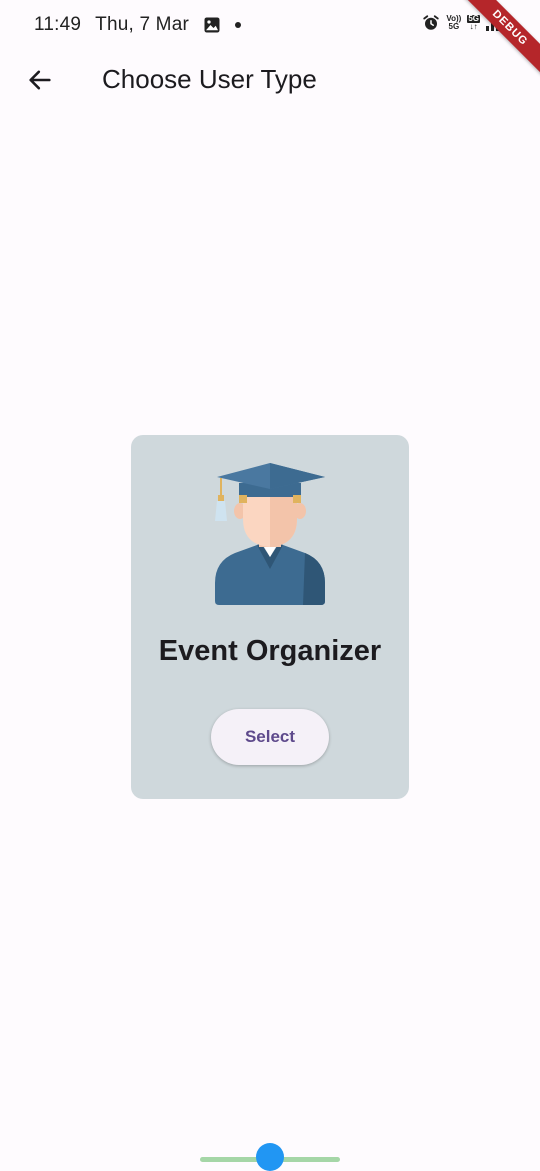 This screenshot has width=540, height=1171. I want to click on gesture-nav-dot, so click(270, 1157).